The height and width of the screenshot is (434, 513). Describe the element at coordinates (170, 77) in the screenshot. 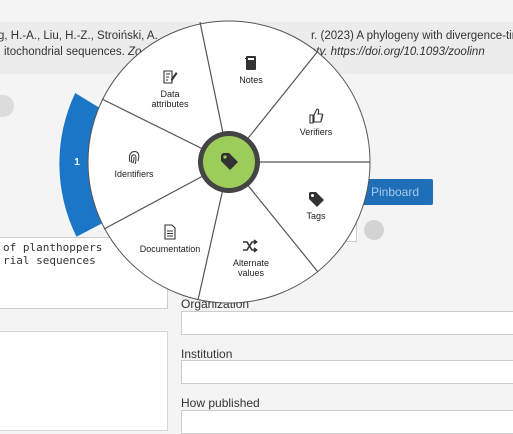

I see `edit-document-icon` at that location.